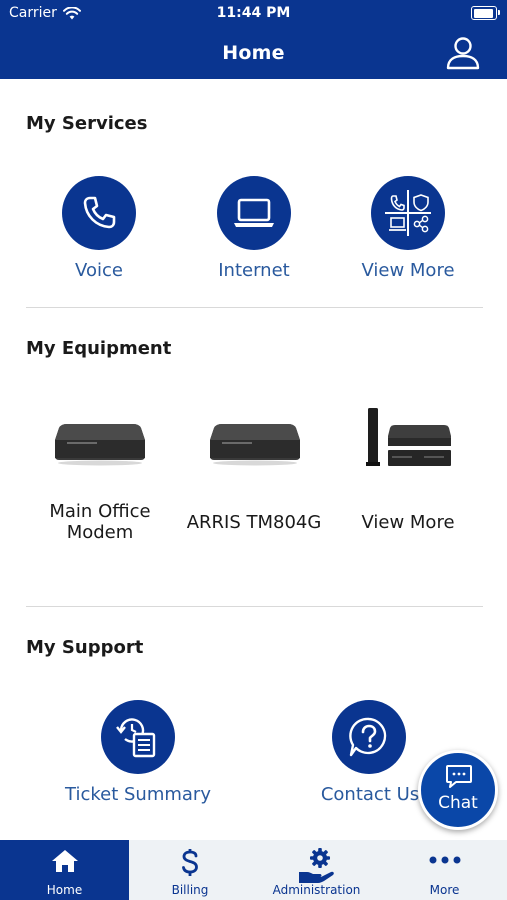  I want to click on tab-home-label: Home, so click(64, 890).